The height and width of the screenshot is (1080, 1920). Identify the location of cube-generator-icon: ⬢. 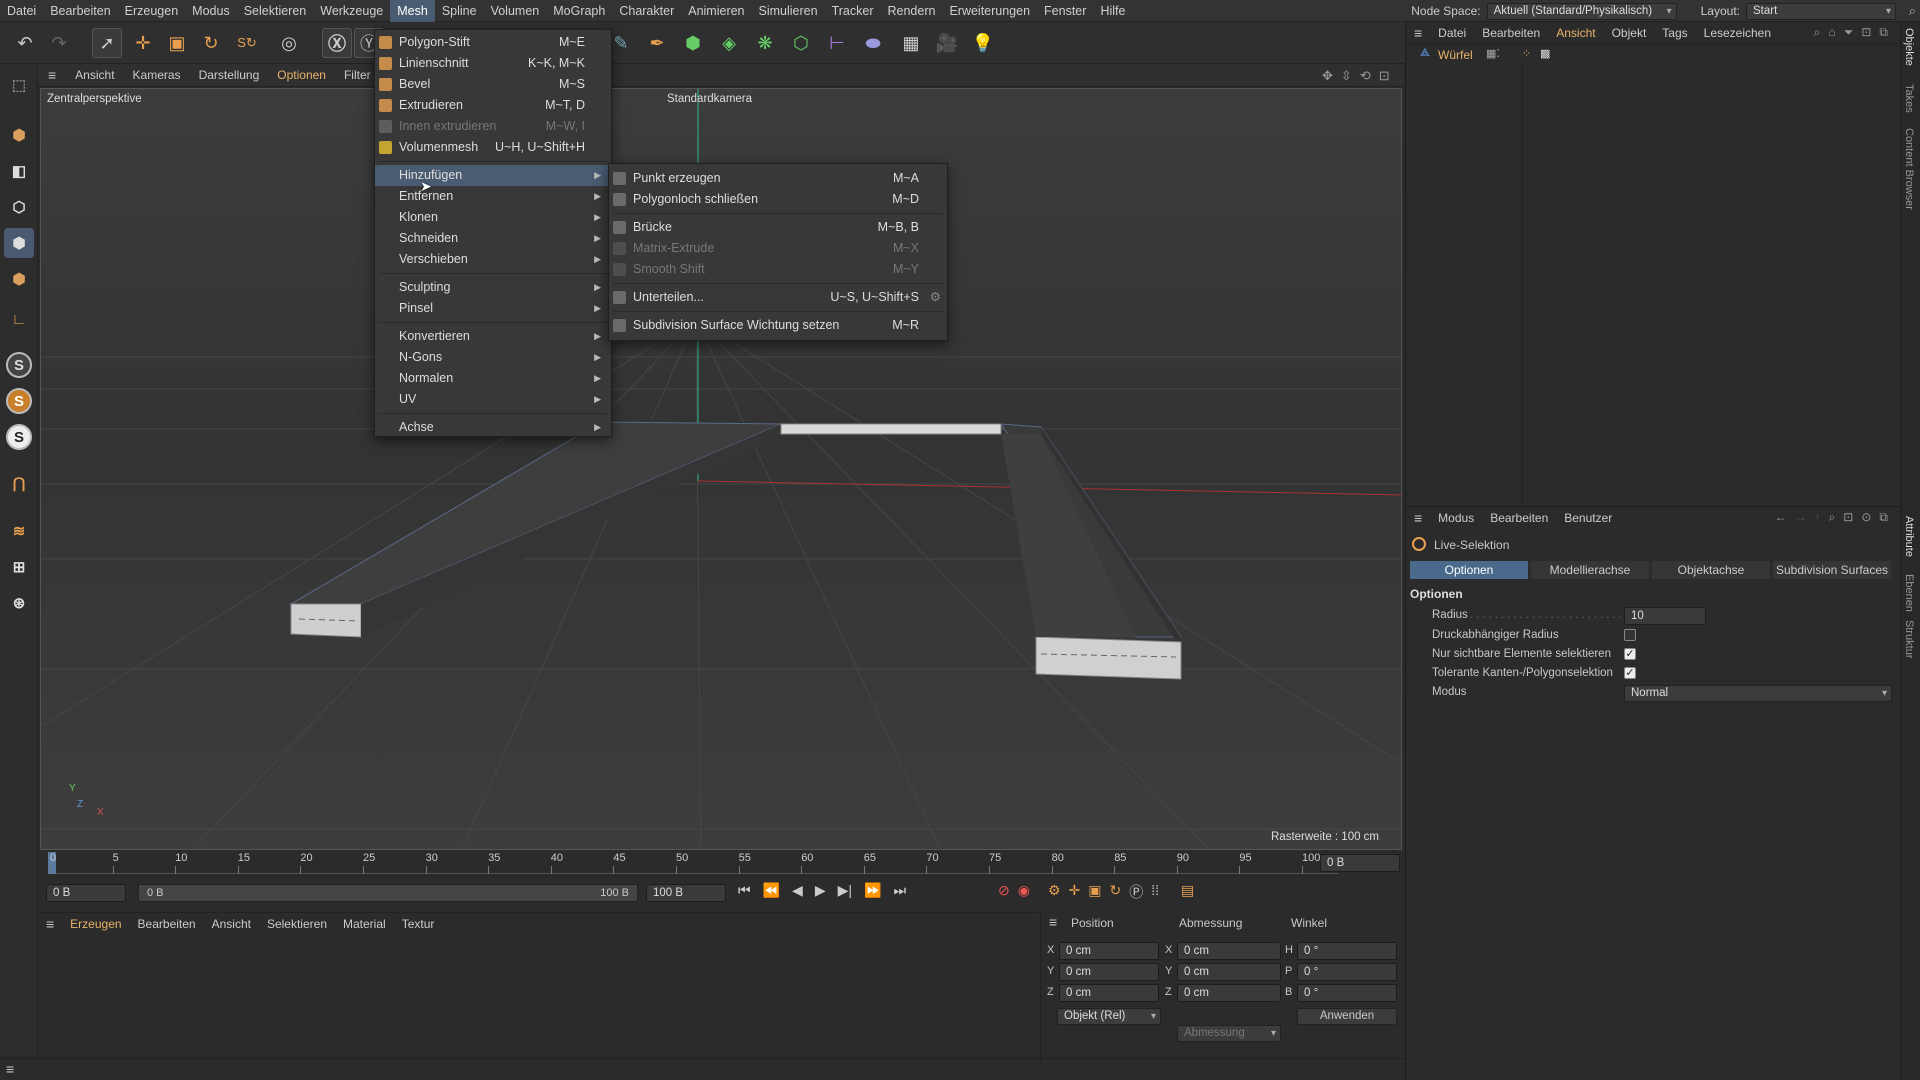
(693, 43).